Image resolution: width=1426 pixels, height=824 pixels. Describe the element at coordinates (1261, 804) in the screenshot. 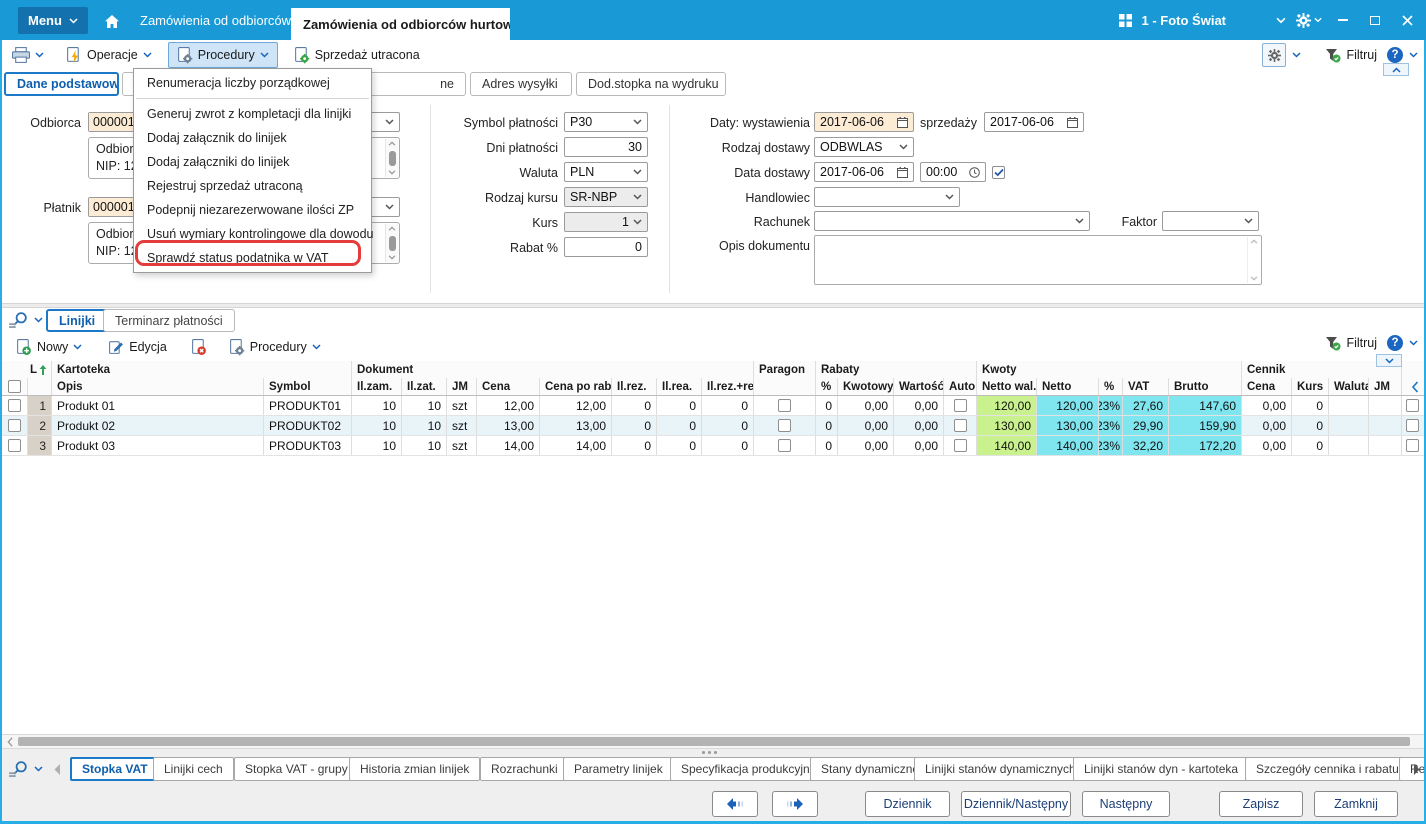

I see `zapisz-button: Zapisz` at that location.